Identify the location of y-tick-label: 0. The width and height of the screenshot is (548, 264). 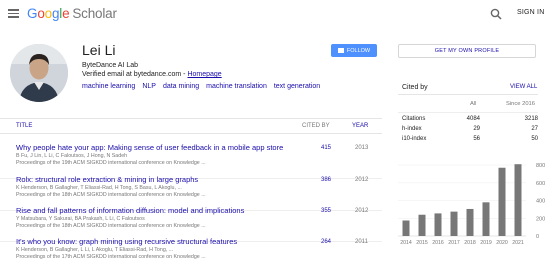
(537, 237).